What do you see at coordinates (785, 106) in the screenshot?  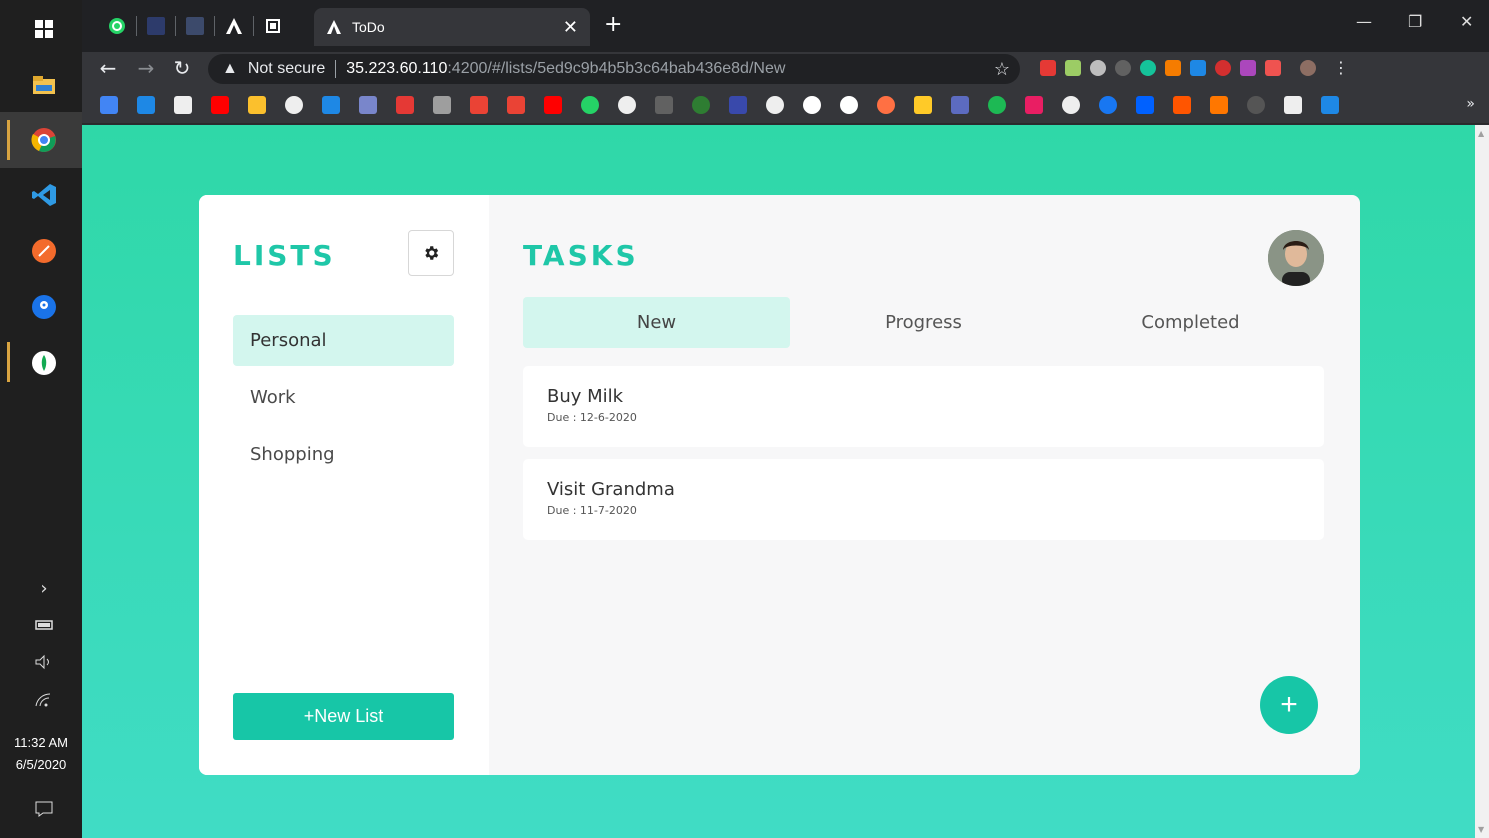 I see `bookmarks-bar: »` at bounding box center [785, 106].